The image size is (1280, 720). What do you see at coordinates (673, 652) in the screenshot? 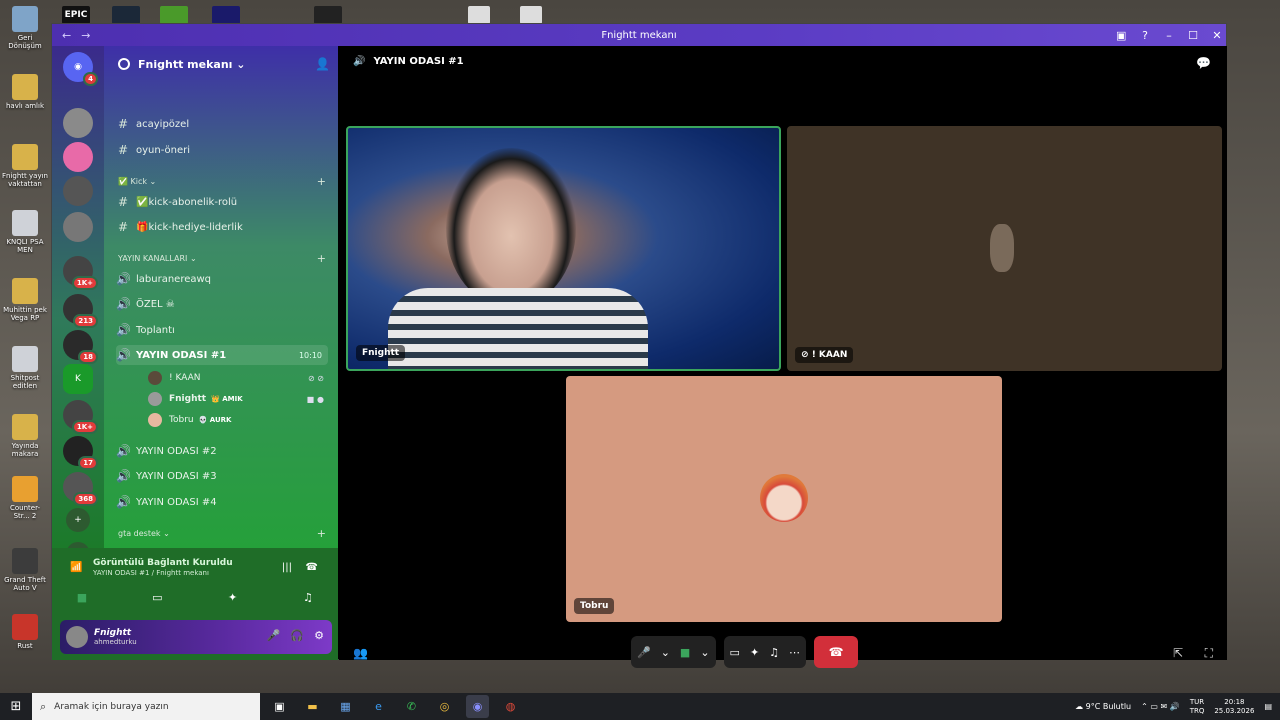
I see `mic-control: 🎤 ⌄ ■ ⌄` at bounding box center [673, 652].